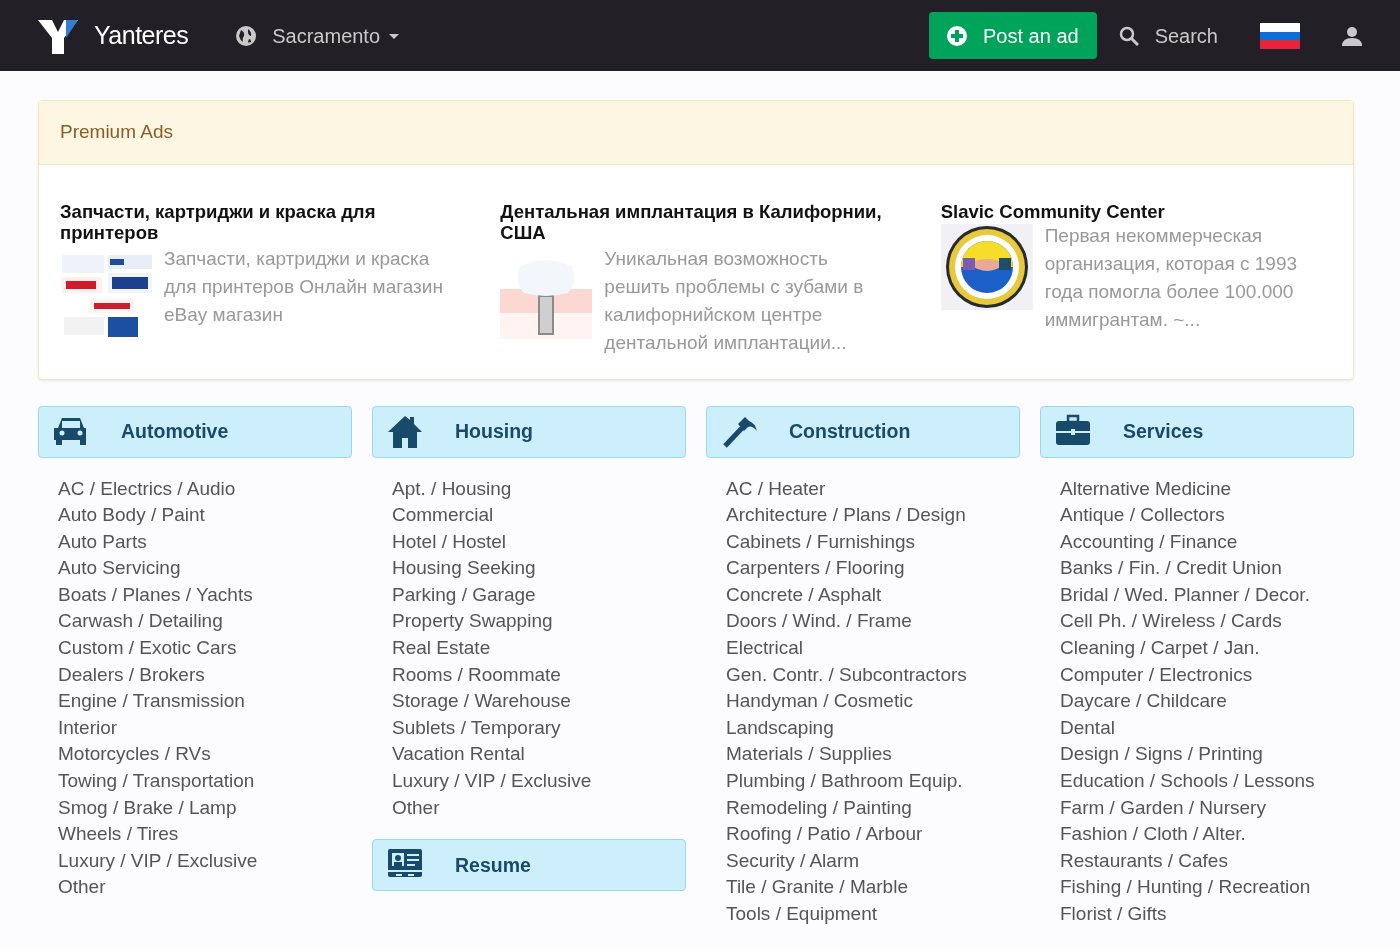 The image size is (1400, 951). What do you see at coordinates (1197, 515) in the screenshot?
I see `category-link: Antique / Collectors` at bounding box center [1197, 515].